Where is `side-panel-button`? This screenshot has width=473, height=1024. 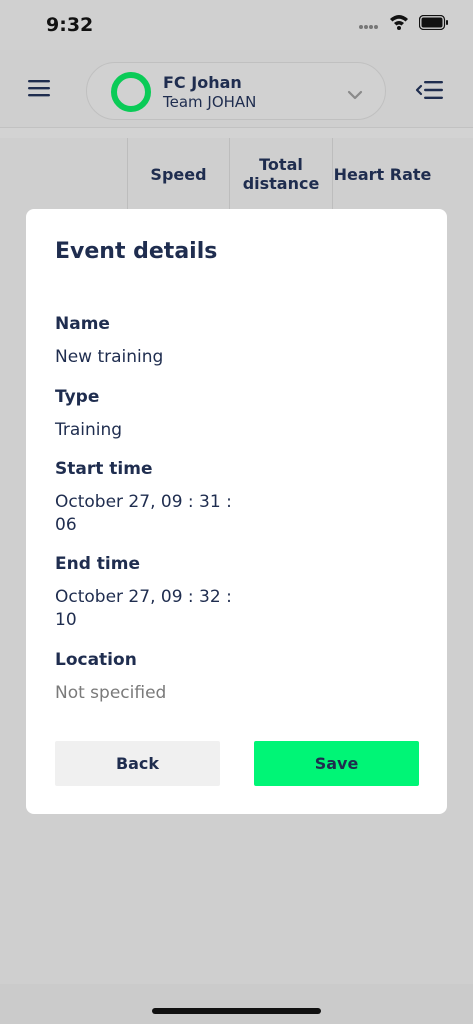 side-panel-button is located at coordinates (430, 90).